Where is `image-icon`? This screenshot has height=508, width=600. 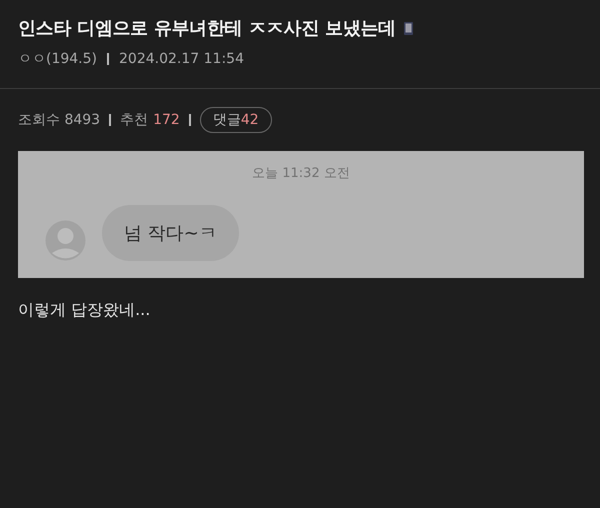 image-icon is located at coordinates (408, 28).